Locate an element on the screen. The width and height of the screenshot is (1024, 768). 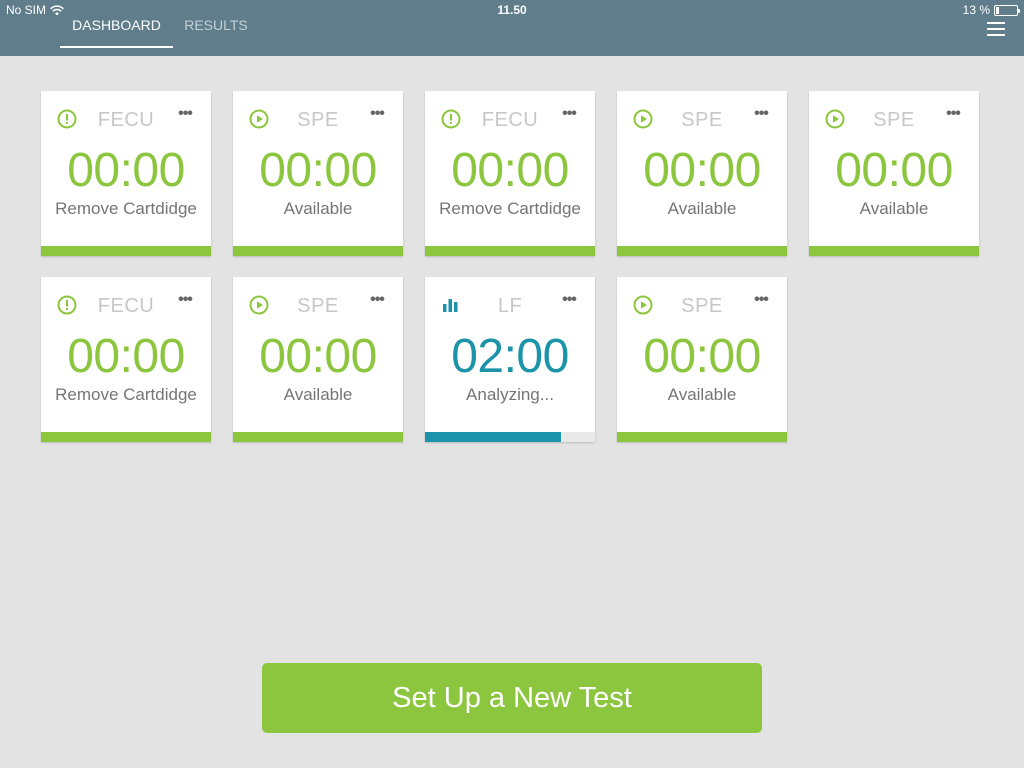
hamburger-menu-icon is located at coordinates (996, 29).